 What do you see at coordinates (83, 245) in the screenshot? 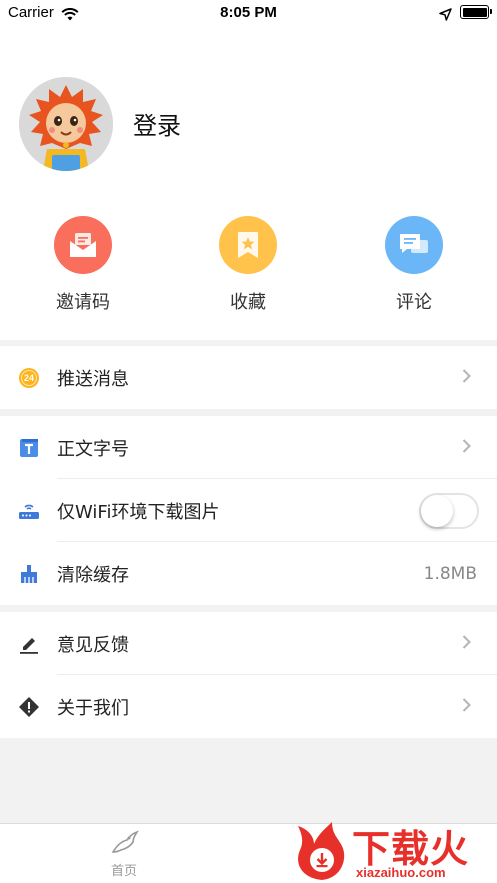
I see `envelope-icon` at bounding box center [83, 245].